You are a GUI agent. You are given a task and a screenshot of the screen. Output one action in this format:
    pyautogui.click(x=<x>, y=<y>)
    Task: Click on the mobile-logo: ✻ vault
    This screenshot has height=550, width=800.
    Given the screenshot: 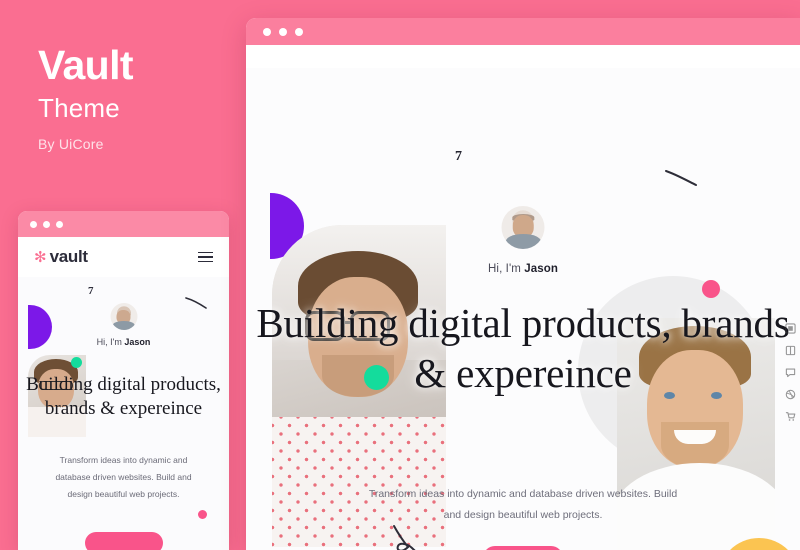 What is the action you would take?
    pyautogui.click(x=61, y=257)
    